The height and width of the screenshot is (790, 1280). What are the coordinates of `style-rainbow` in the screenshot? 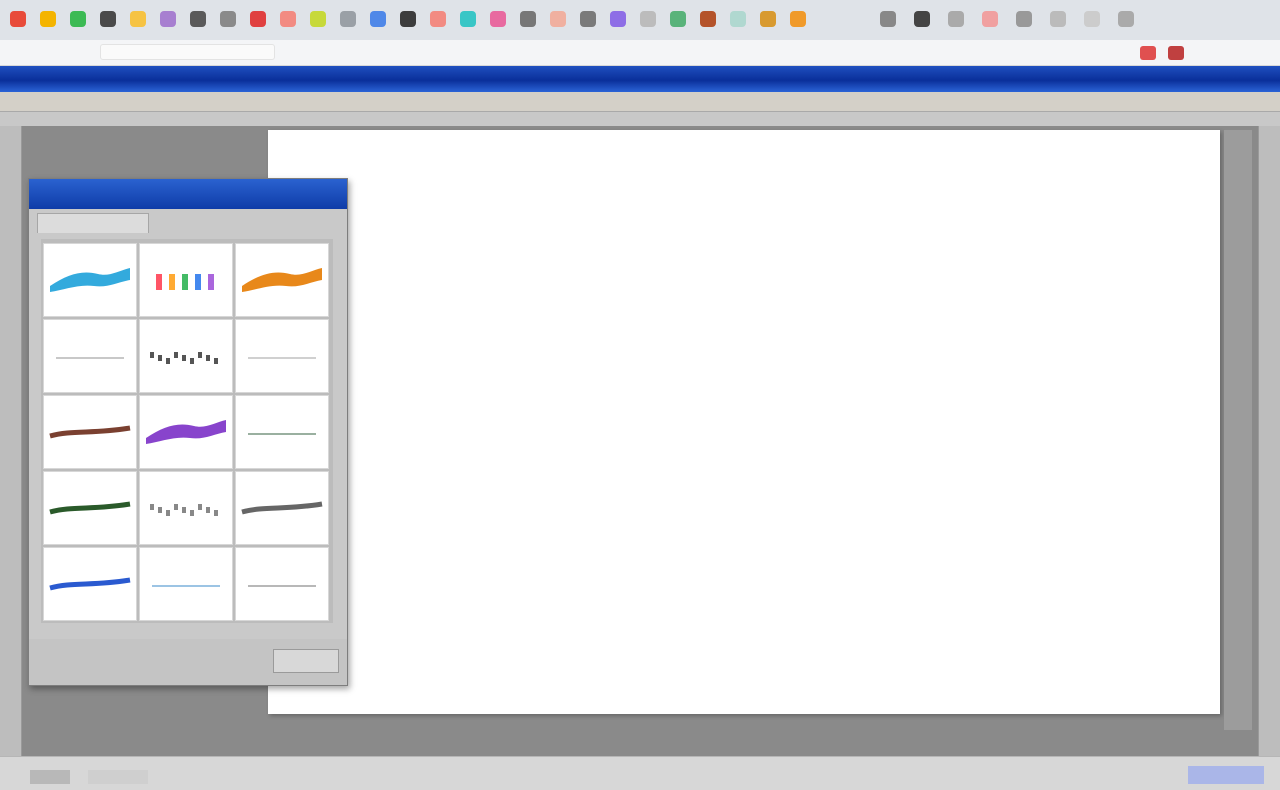 It's located at (186, 280).